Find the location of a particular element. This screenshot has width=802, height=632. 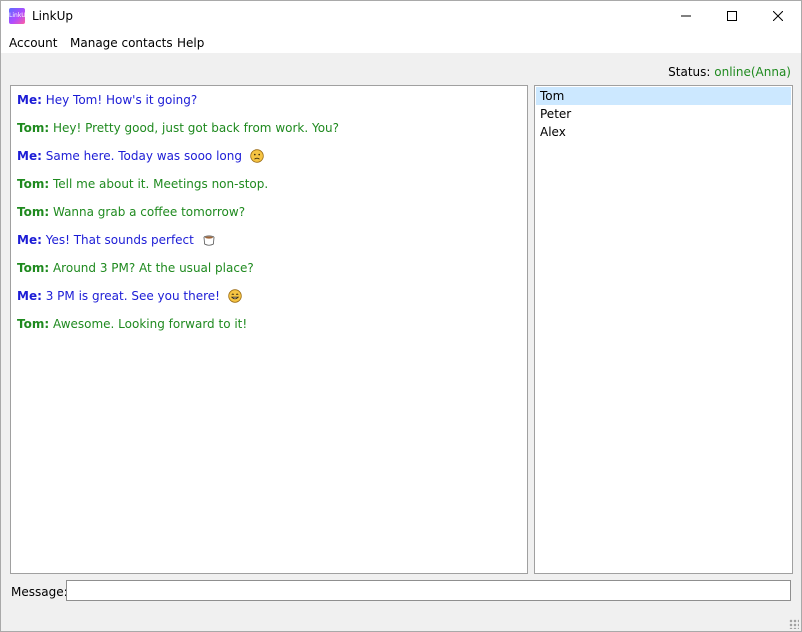

chat-message: Me: 3 PM is great. See you there! is located at coordinates (129, 296).